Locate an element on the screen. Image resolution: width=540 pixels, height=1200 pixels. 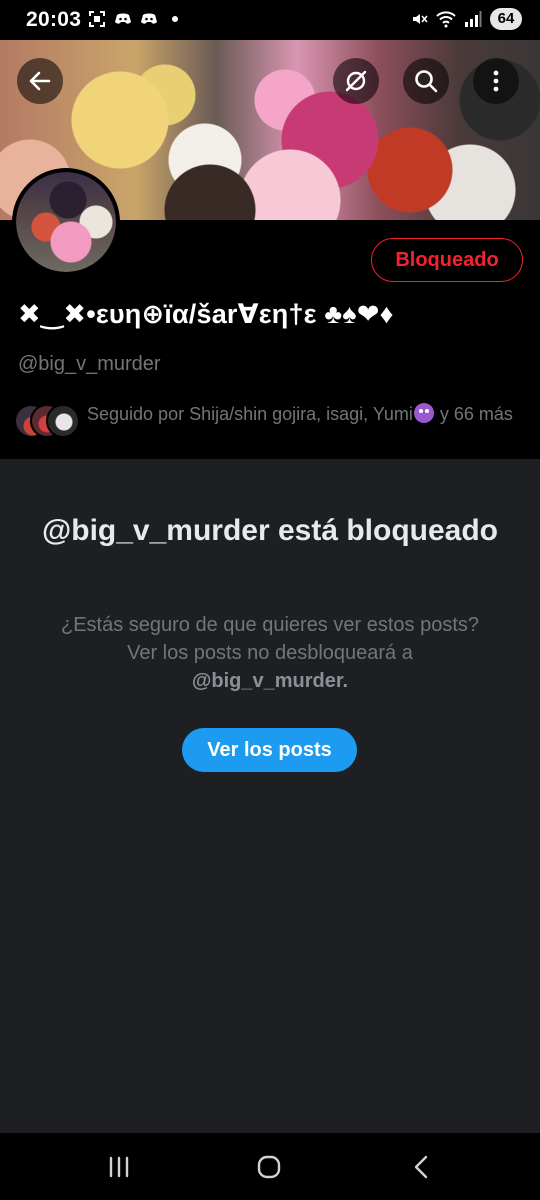
nav-back-icon is located at coordinates (421, 1167).